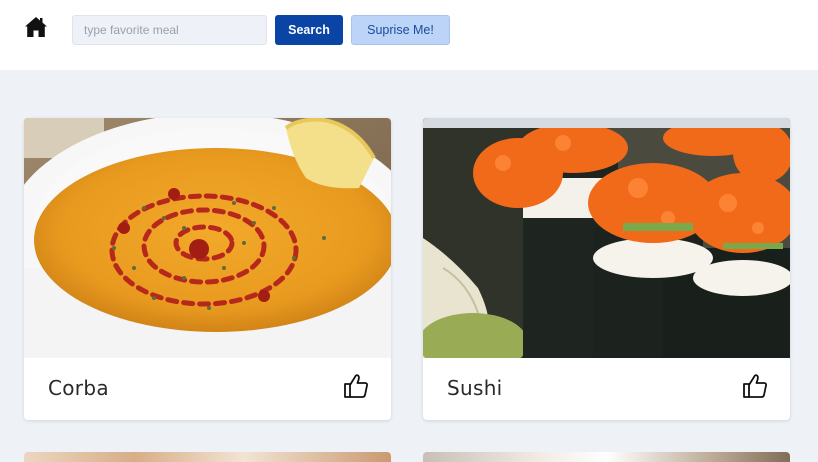  Describe the element at coordinates (36, 27) in the screenshot. I see `home-icon` at that location.